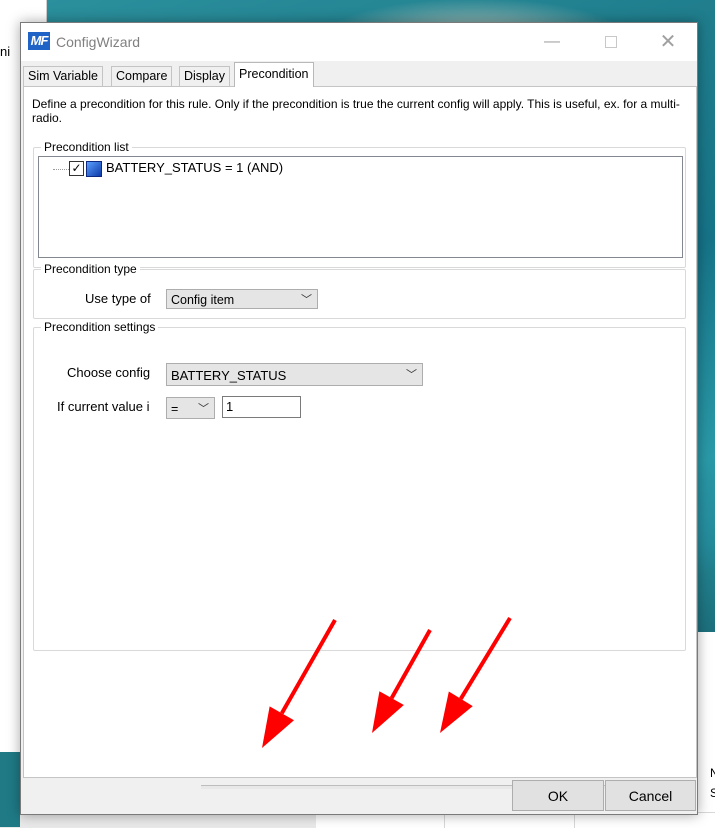 The image size is (715, 828). Describe the element at coordinates (194, 167) in the screenshot. I see `precondition-item-label: BATTERY_STATUS = 1 (AND)` at that location.